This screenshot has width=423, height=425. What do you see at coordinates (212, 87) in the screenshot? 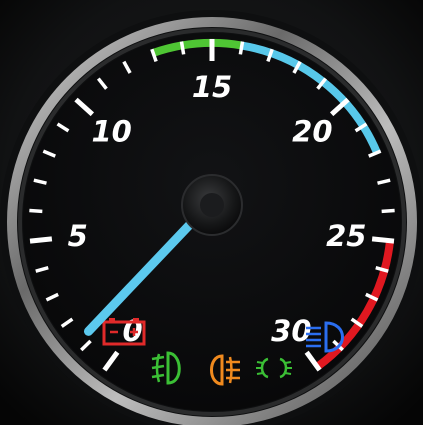
I see `scale-label-15: 15` at bounding box center [212, 87].